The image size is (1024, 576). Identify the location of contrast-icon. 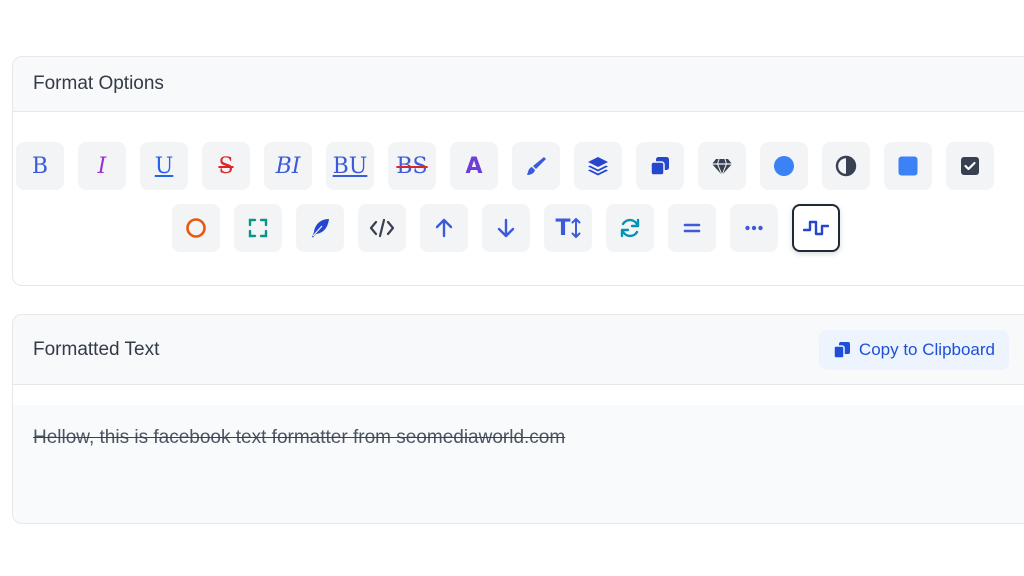
(846, 166).